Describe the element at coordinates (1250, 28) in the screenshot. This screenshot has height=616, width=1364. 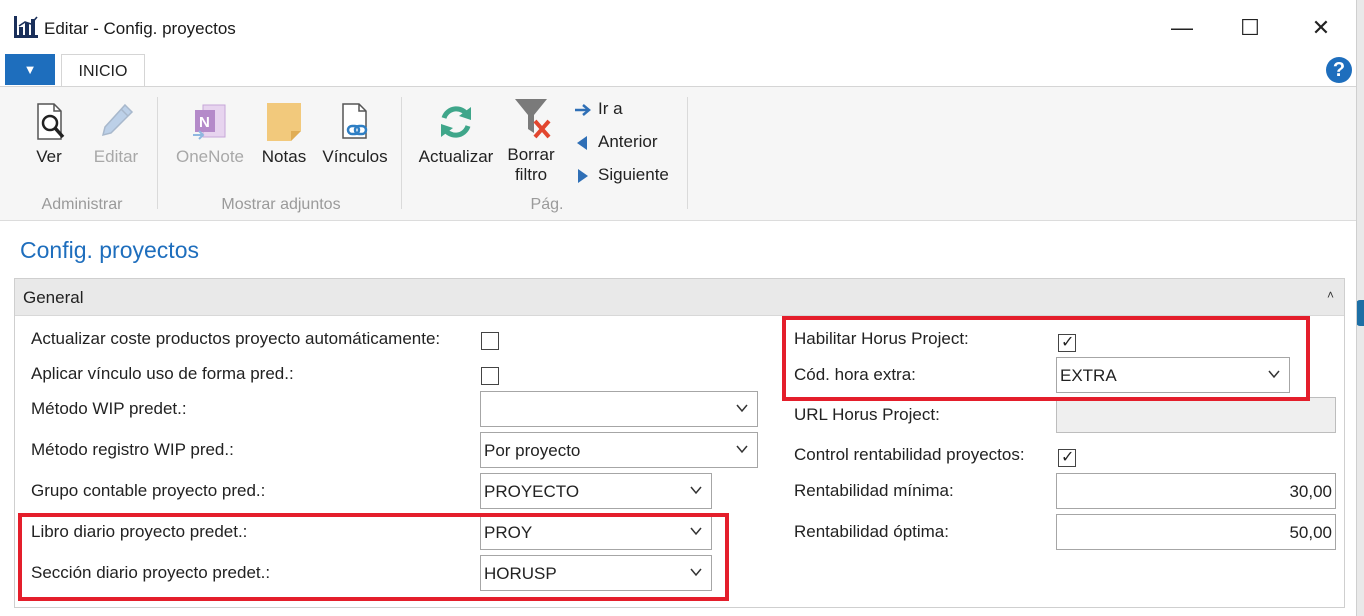
I see `maximize-button: ☐` at that location.